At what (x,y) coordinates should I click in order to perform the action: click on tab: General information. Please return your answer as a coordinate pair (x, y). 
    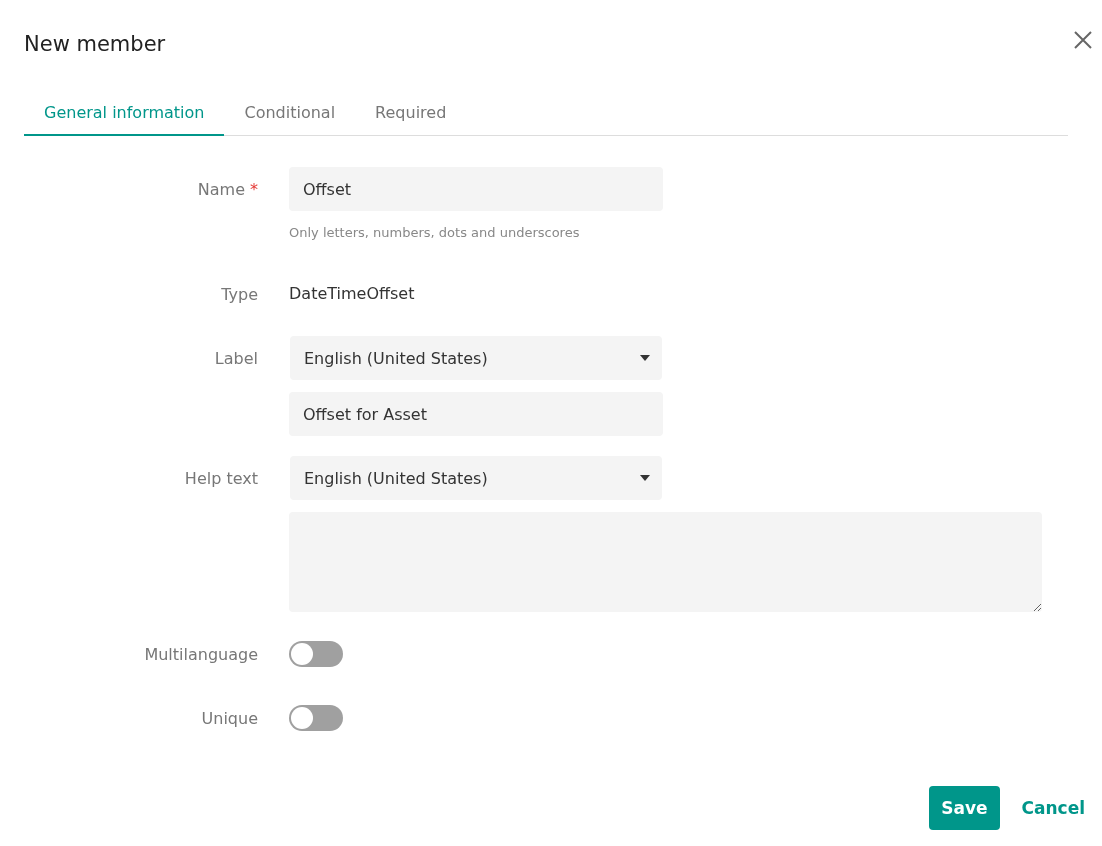
    Looking at the image, I should click on (124, 113).